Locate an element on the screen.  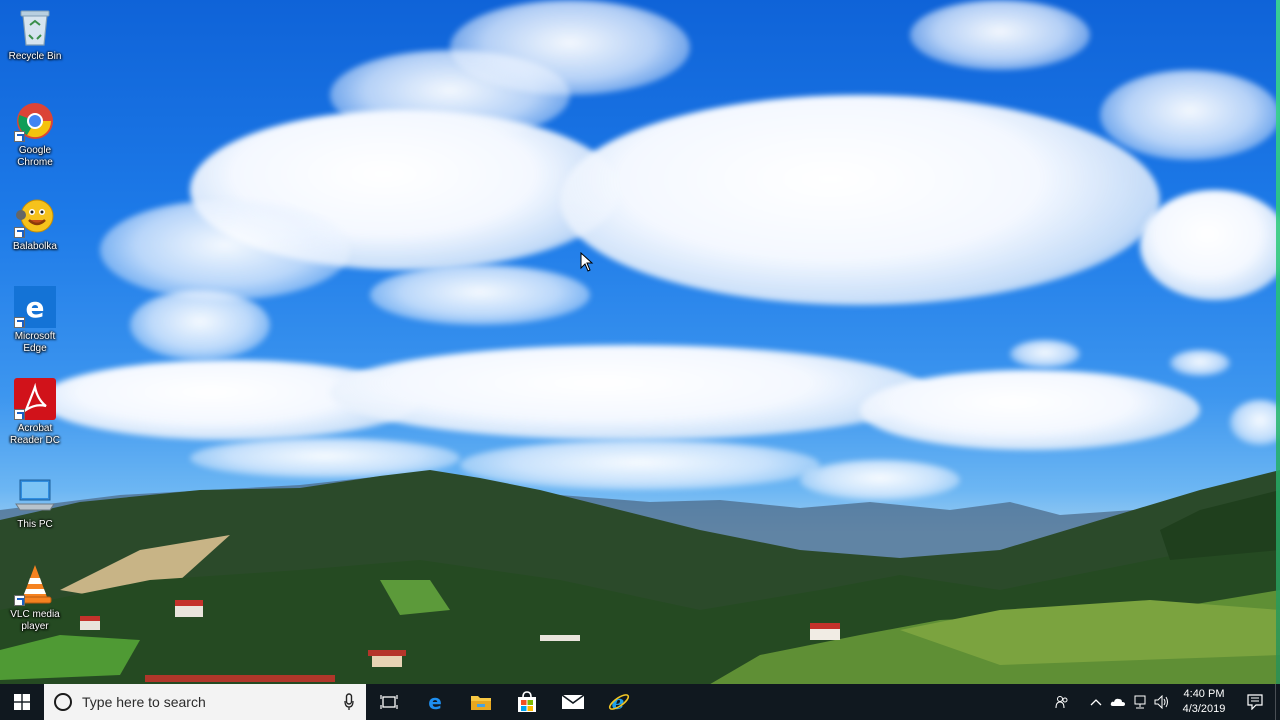
desktop-icon-this-pc: This PC is located at coordinates (35, 502).